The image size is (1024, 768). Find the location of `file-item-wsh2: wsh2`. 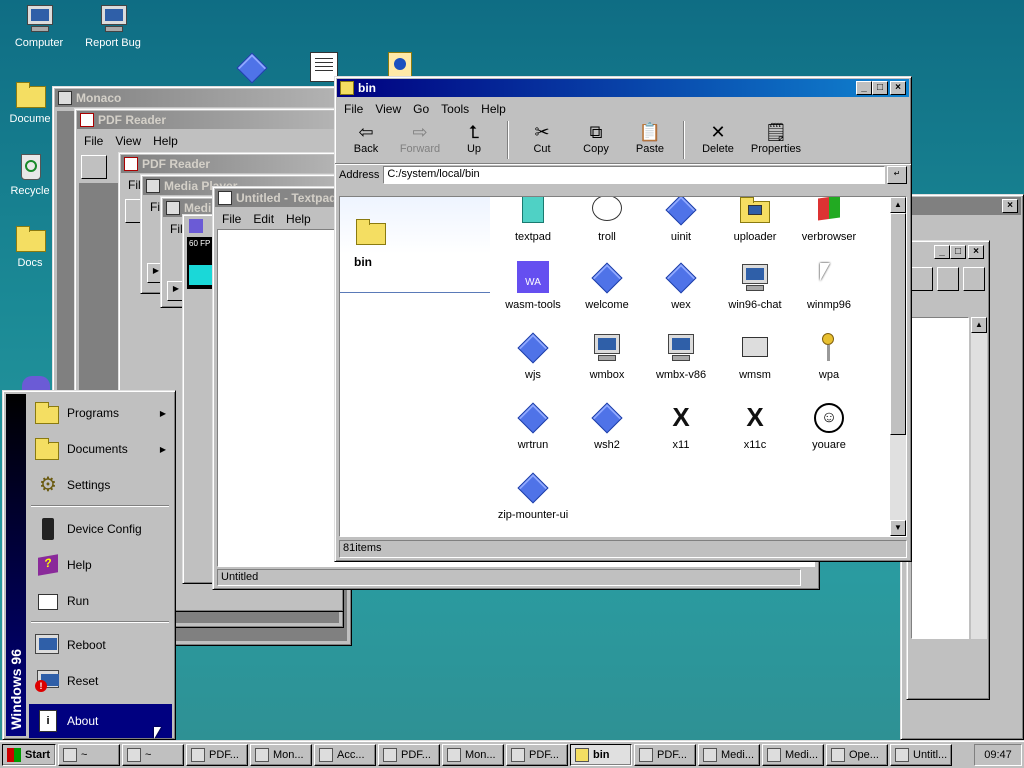

file-item-wsh2: wsh2 is located at coordinates (607, 426).